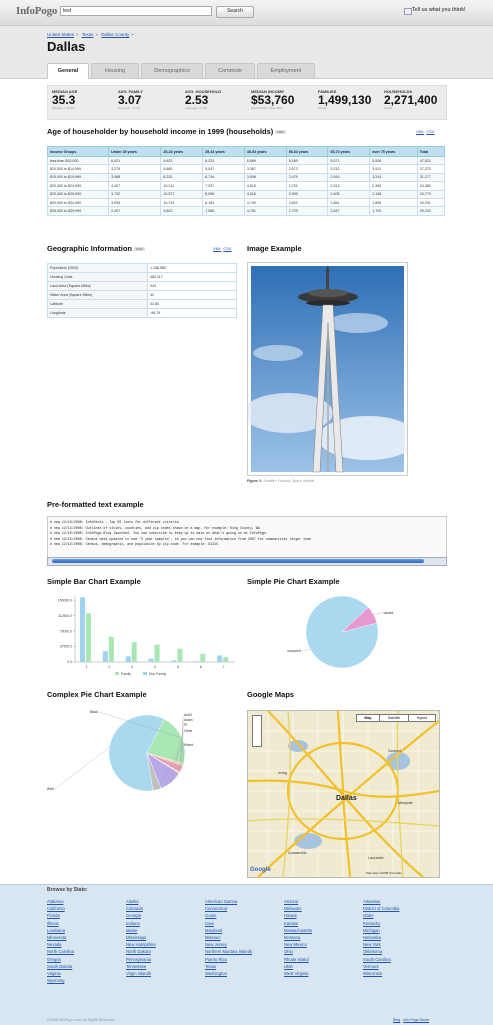  Describe the element at coordinates (396, 1020) in the screenshot. I see `blog-link: Blog` at that location.